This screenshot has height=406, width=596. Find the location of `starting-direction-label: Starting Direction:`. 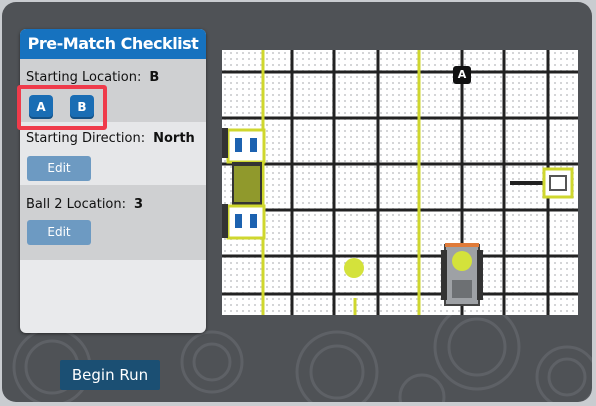

starting-direction-label: Starting Direction: is located at coordinates (86, 138).